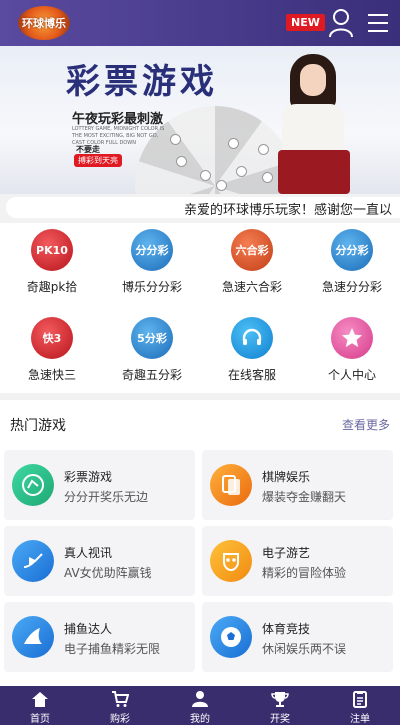  What do you see at coordinates (120, 719) in the screenshot?
I see `tab-label: 购彩` at bounding box center [120, 719].